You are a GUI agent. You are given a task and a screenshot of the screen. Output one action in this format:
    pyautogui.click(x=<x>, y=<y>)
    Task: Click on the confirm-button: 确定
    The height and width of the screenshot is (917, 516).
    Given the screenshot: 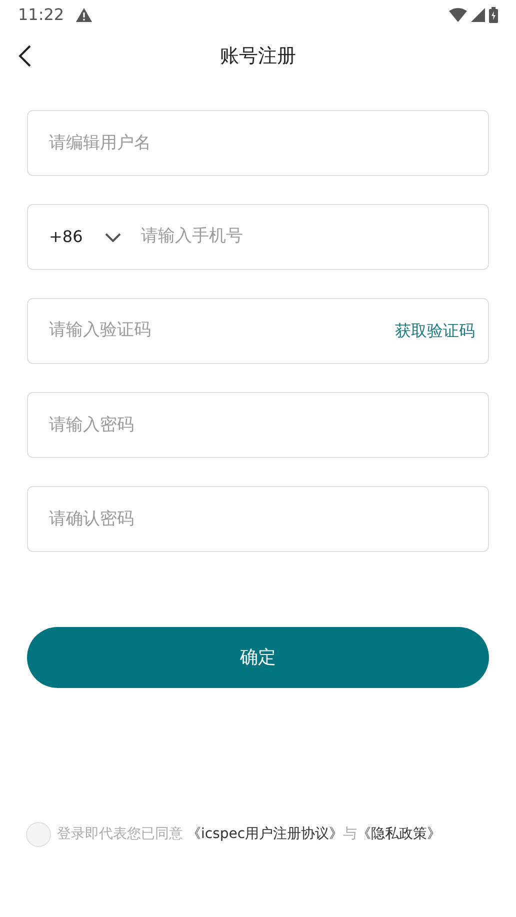 What is the action you would take?
    pyautogui.click(x=258, y=657)
    